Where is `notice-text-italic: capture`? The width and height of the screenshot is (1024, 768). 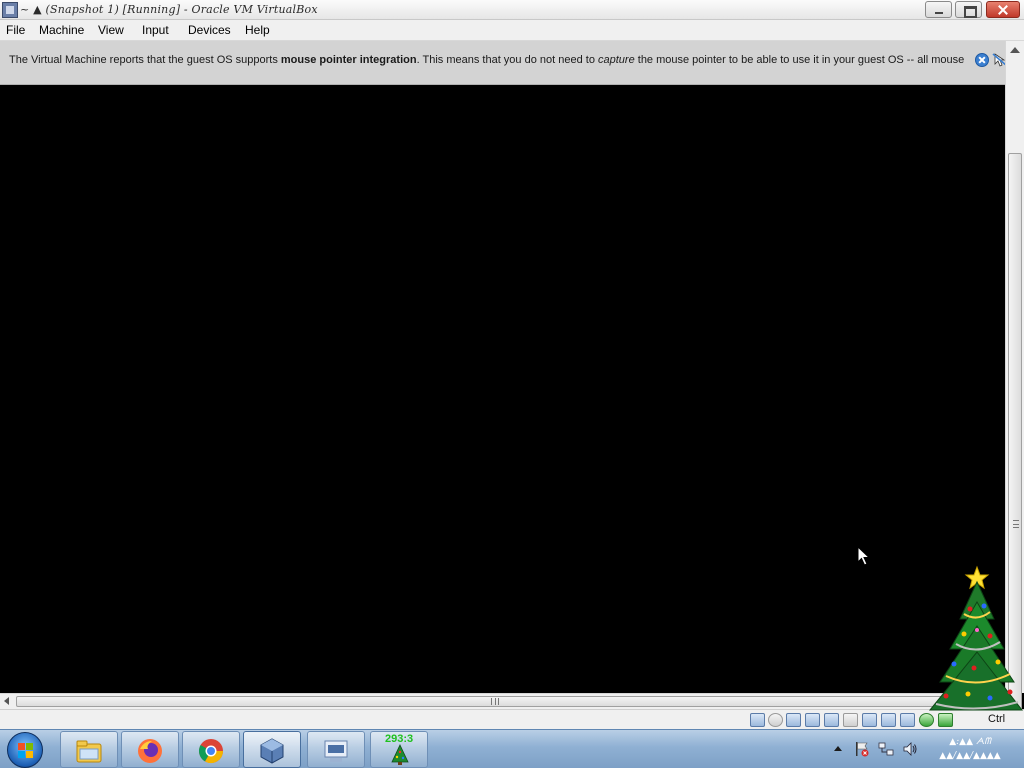
notice-text-italic: capture is located at coordinates (616, 60).